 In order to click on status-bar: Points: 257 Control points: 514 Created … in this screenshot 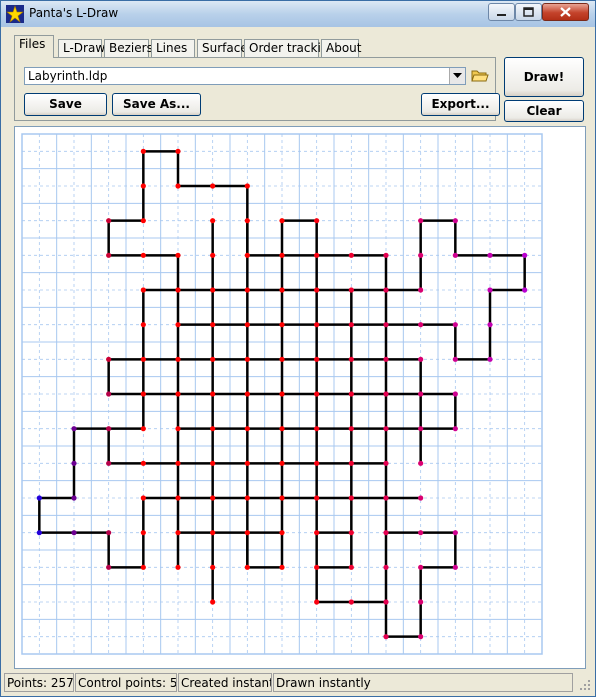, I will do `click(298, 683)`.